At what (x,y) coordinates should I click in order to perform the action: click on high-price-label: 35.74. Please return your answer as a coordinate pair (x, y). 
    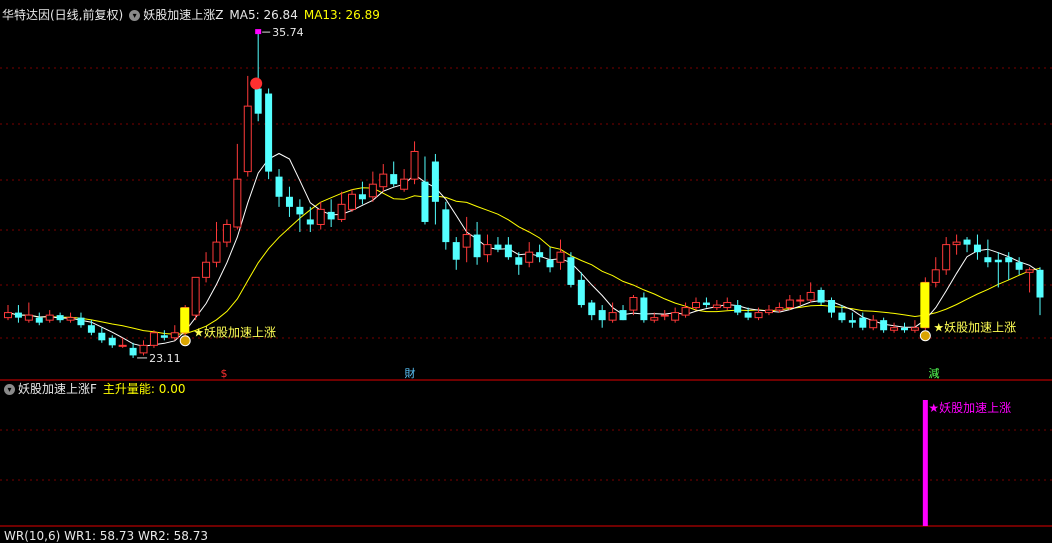
    Looking at the image, I should click on (288, 32).